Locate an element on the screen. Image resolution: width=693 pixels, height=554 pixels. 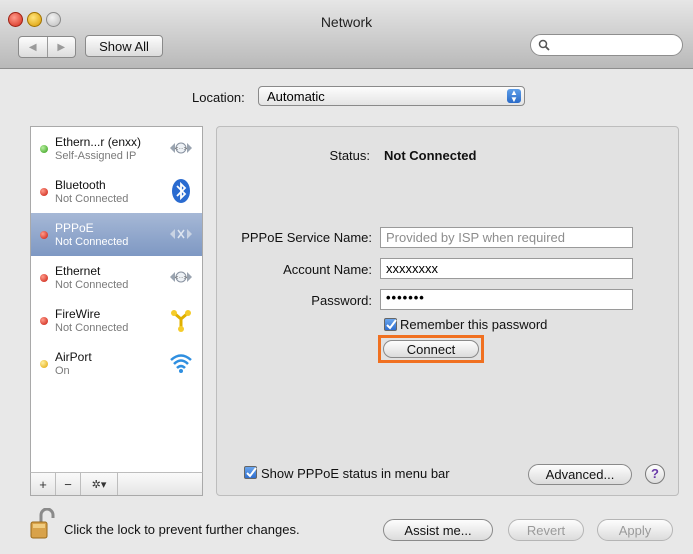
show-status-checkbox is located at coordinates (250, 472).